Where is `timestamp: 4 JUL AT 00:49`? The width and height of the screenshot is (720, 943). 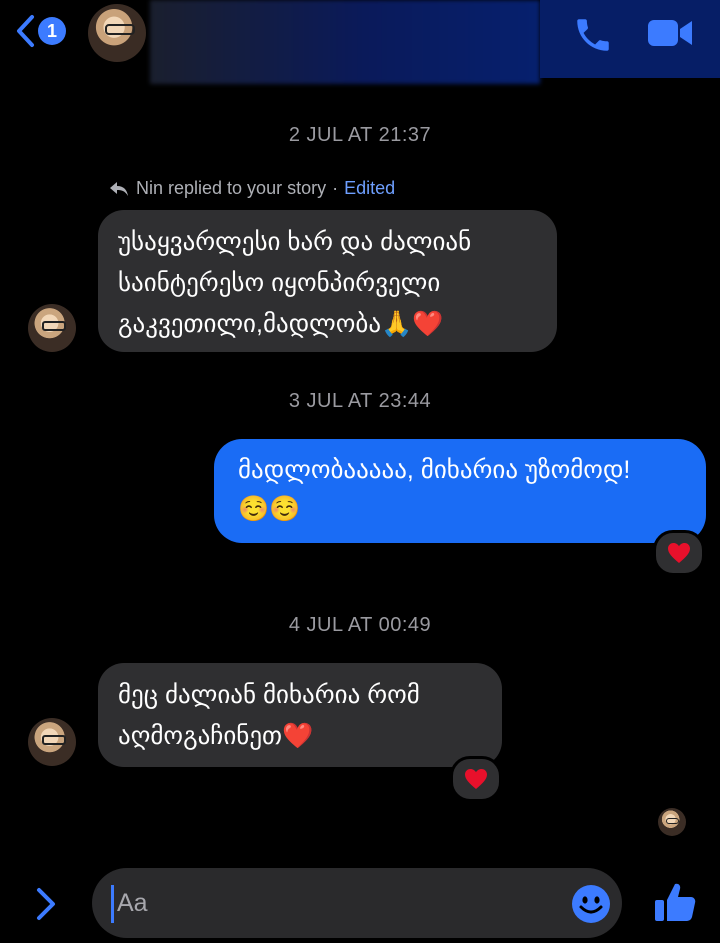 timestamp: 4 JUL AT 00:49 is located at coordinates (360, 625).